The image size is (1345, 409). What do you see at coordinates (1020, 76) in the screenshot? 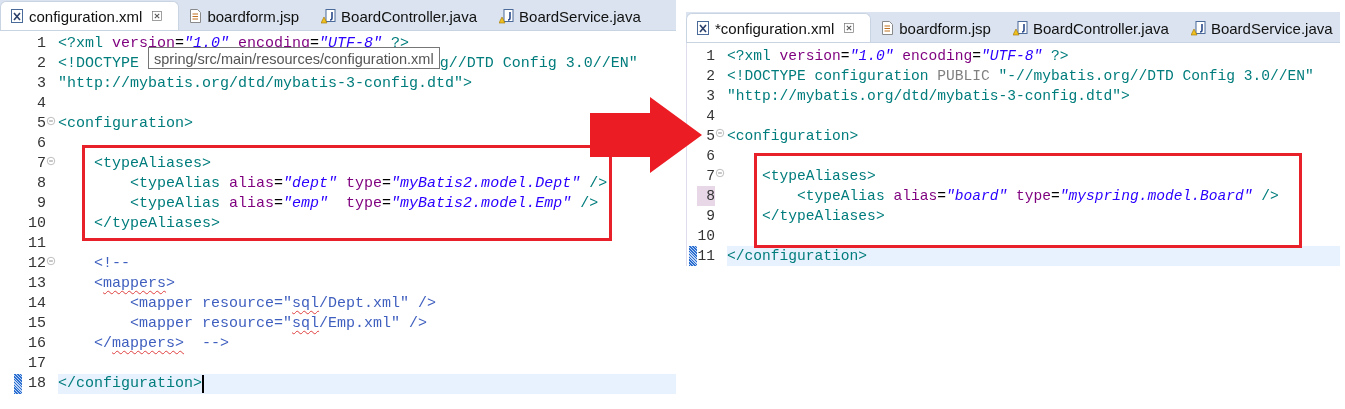
I see `code-line: <!DOCTYPE configuration PUBLIC "-//mybatis.org//DTD Config 3.0//EN"` at bounding box center [1020, 76].